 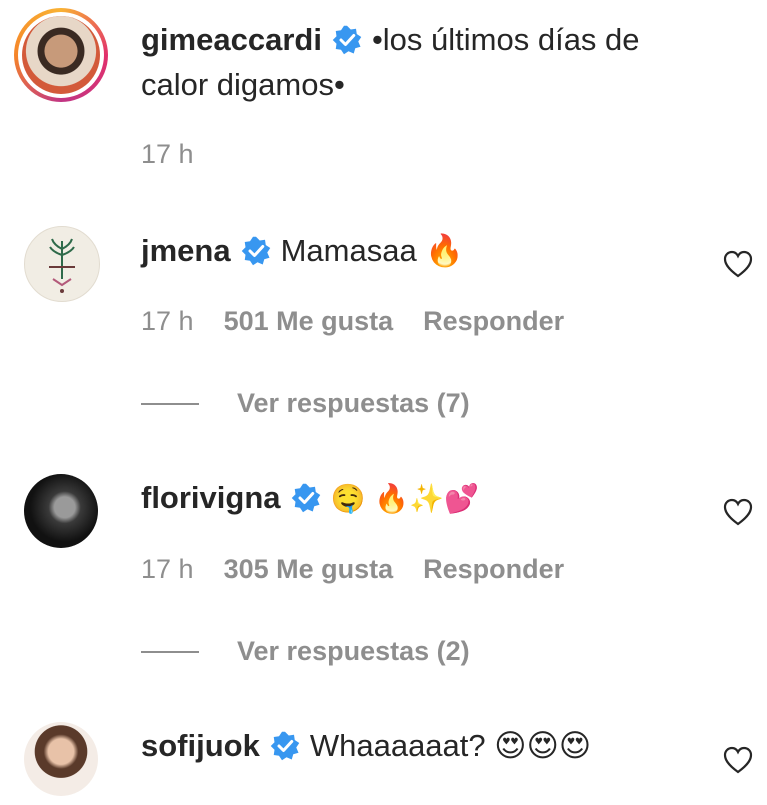 What do you see at coordinates (353, 651) in the screenshot?
I see `view-replies-label: Ver respuestas (2)` at bounding box center [353, 651].